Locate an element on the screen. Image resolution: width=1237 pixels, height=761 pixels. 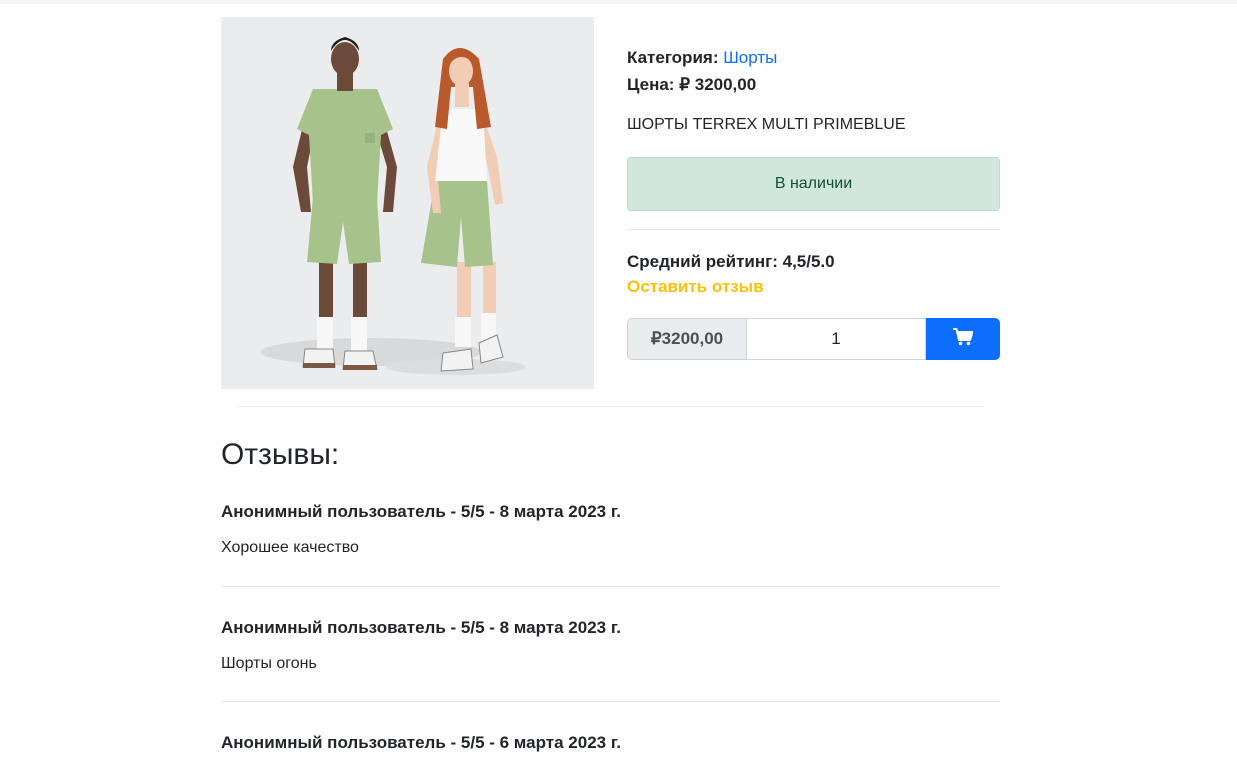
category-link: Шорты is located at coordinates (750, 57).